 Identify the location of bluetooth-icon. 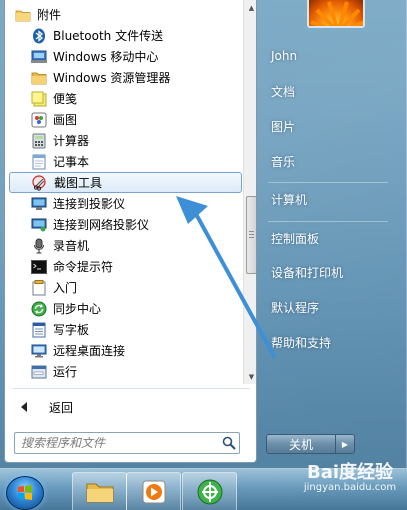
(39, 36).